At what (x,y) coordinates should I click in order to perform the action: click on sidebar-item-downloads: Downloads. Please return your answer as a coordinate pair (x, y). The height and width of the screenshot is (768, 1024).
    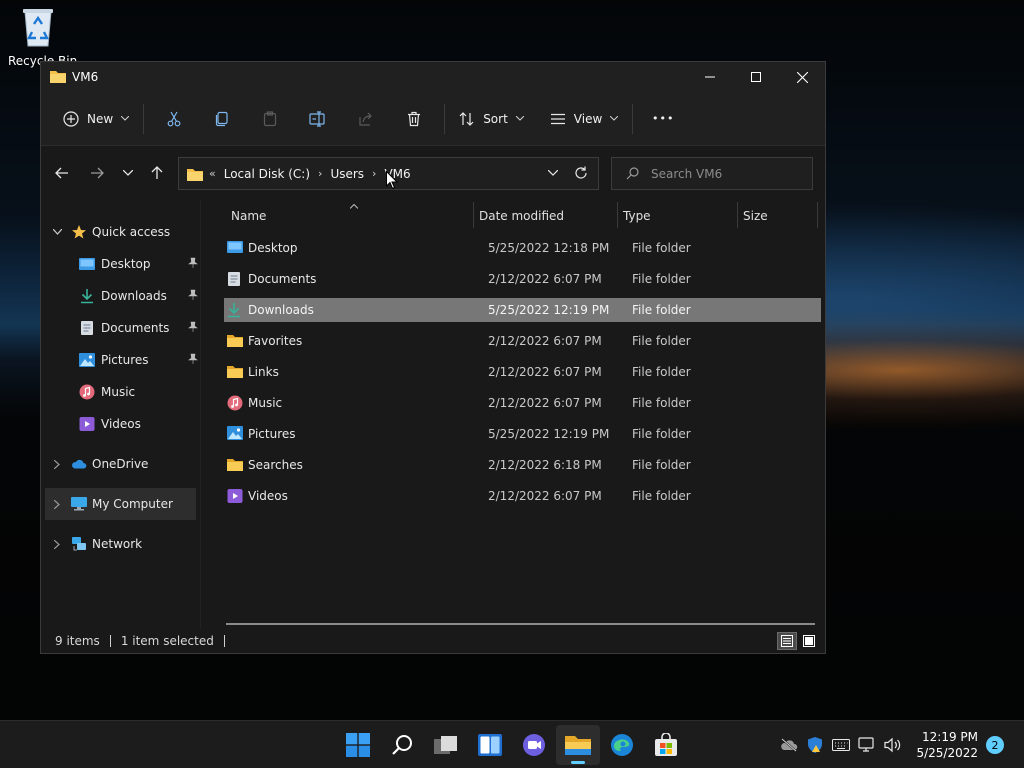
    Looking at the image, I should click on (120, 296).